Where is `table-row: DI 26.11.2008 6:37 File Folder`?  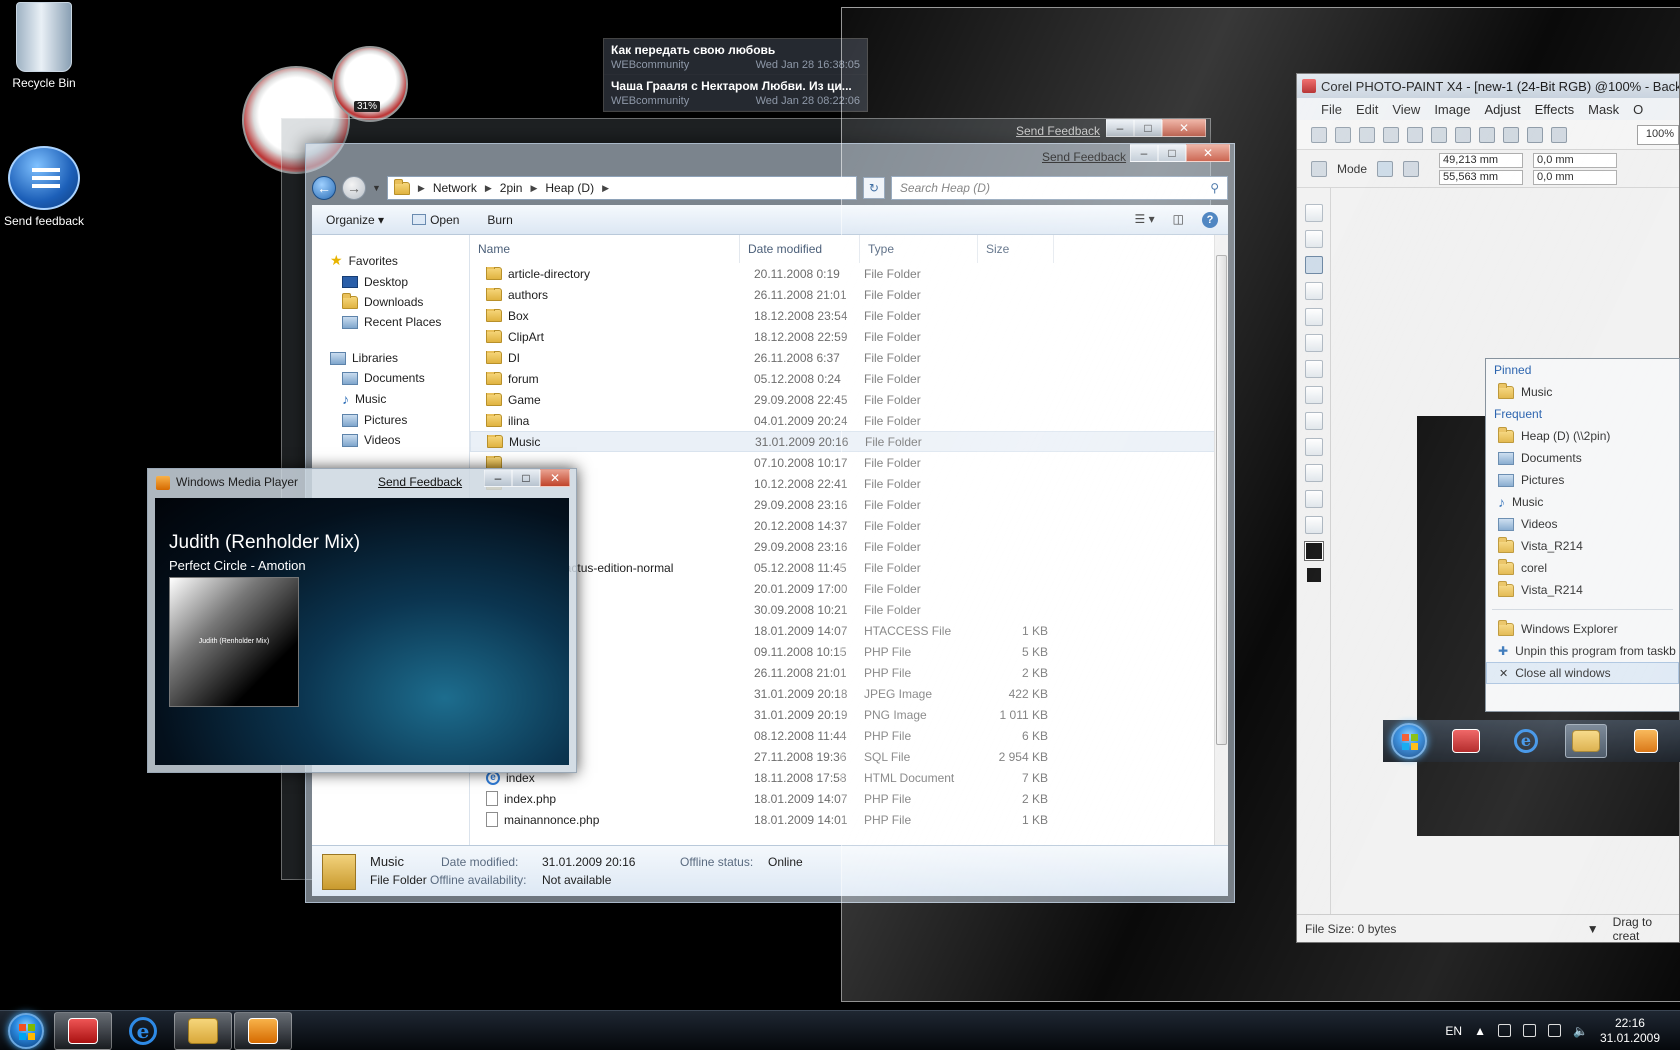 table-row: DI 26.11.2008 6:37 File Folder is located at coordinates (843, 357).